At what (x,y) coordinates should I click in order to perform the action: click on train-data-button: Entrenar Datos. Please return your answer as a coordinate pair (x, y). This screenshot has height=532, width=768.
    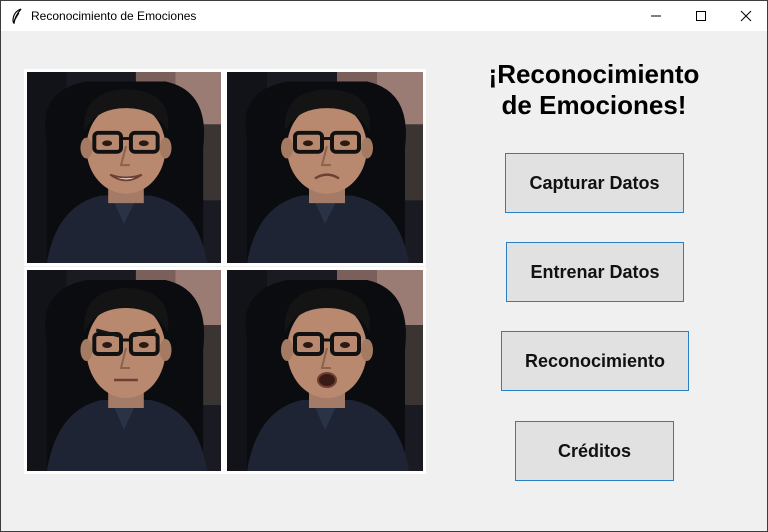
    Looking at the image, I should click on (595, 272).